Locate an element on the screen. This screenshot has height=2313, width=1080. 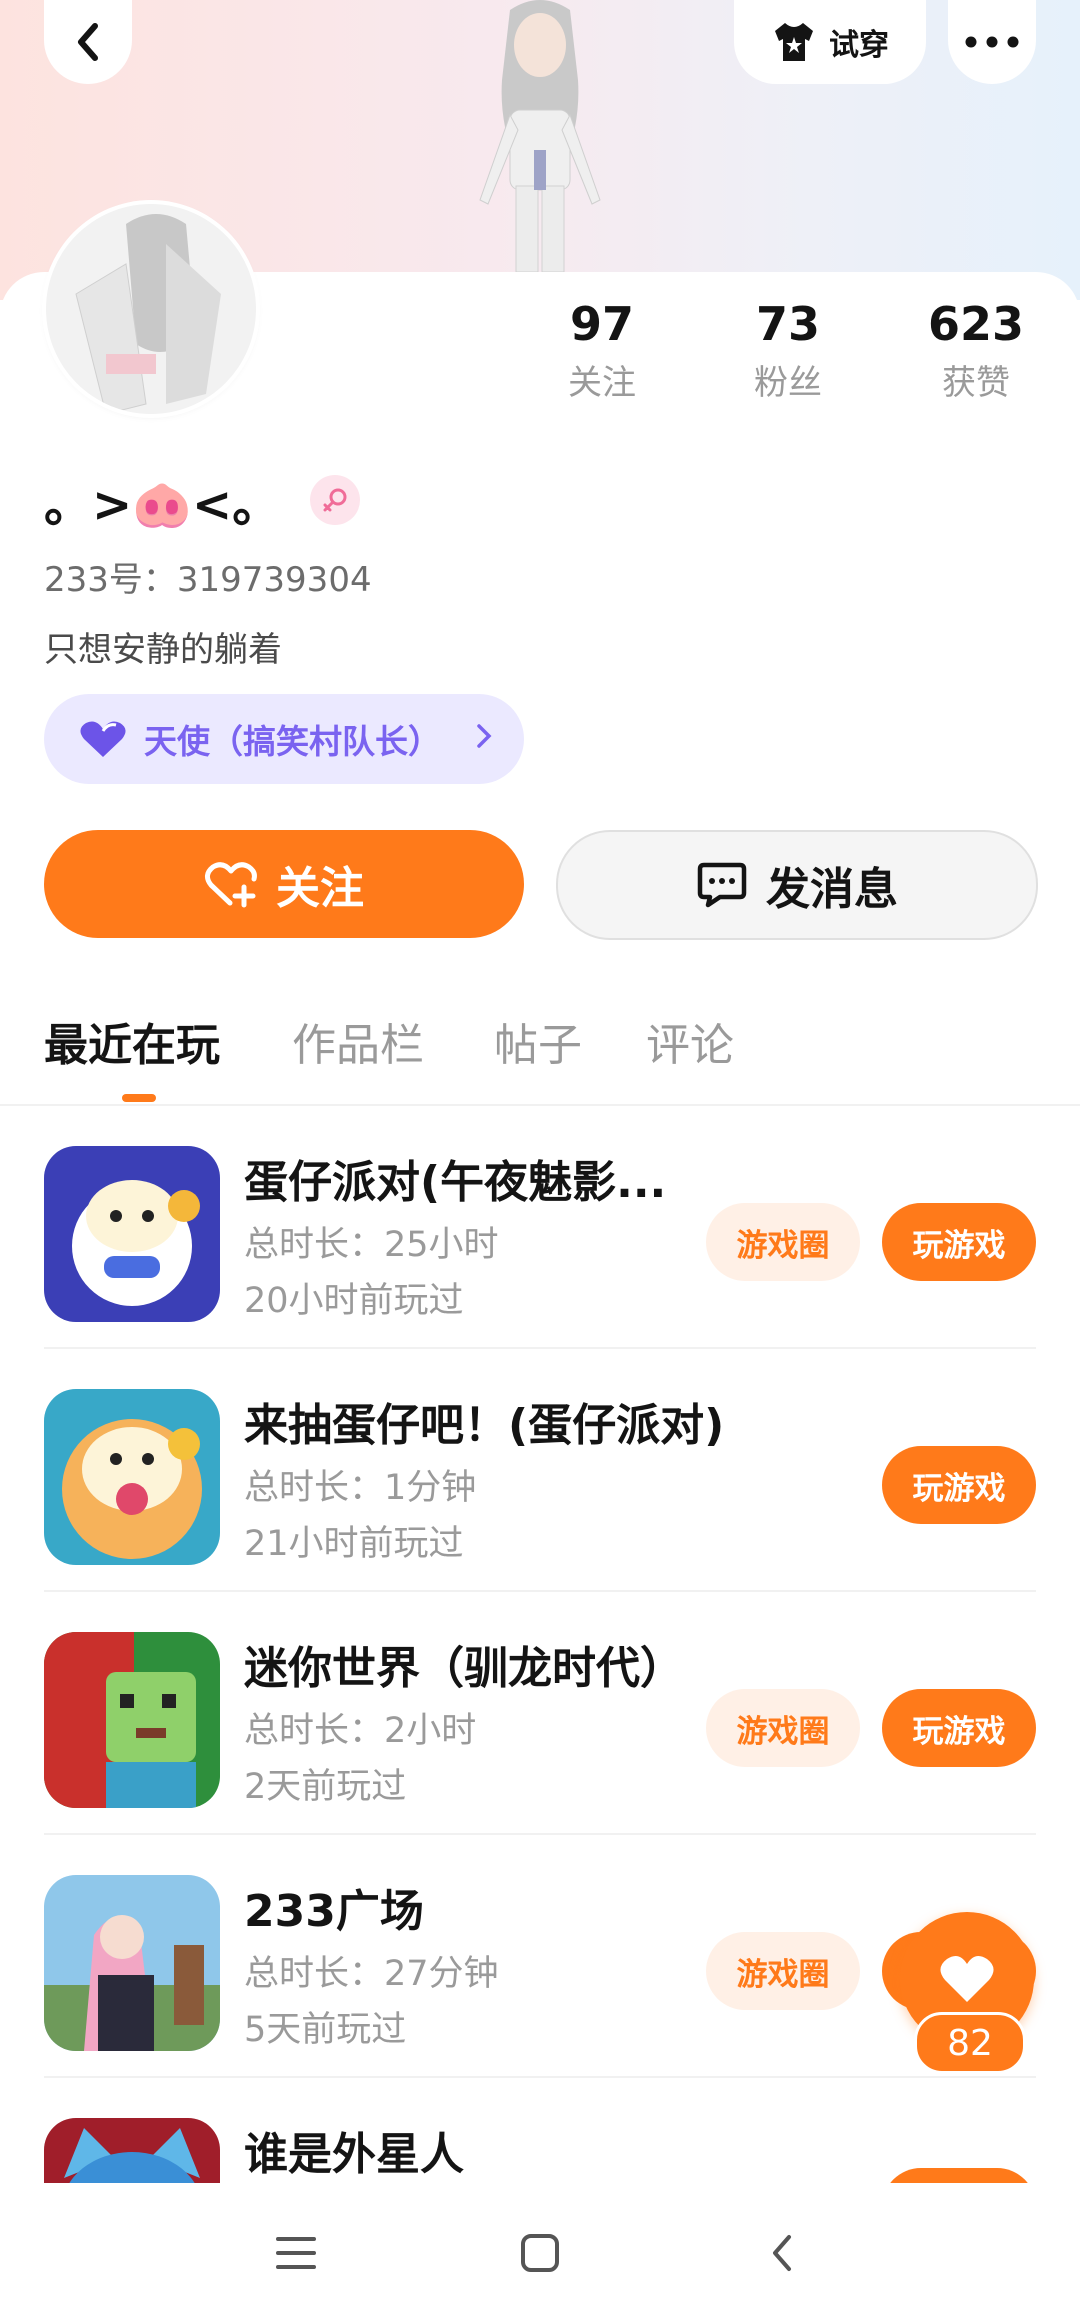
follow-button: 关注 is located at coordinates (284, 884).